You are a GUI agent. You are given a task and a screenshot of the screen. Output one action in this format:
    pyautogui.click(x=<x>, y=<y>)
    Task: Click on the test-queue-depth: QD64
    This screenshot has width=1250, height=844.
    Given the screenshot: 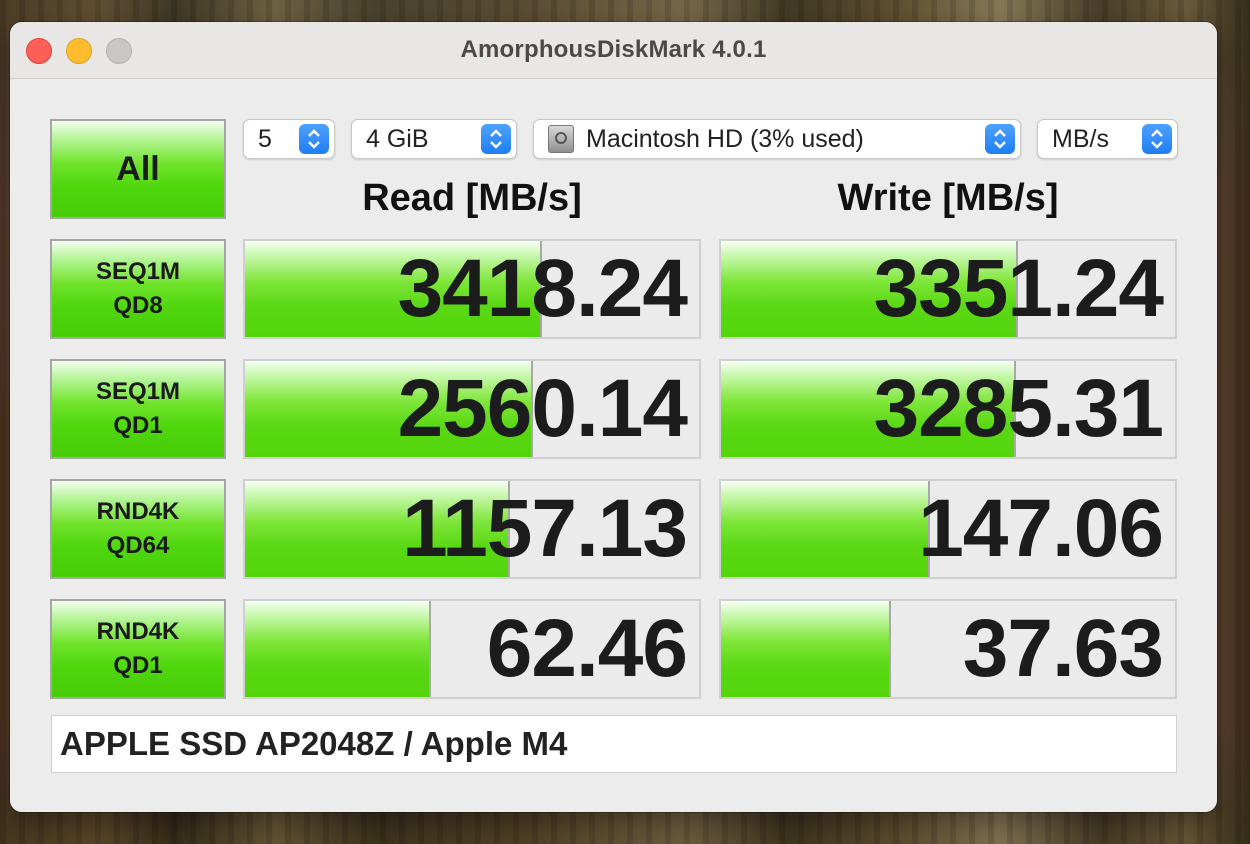 What is the action you would take?
    pyautogui.click(x=138, y=545)
    